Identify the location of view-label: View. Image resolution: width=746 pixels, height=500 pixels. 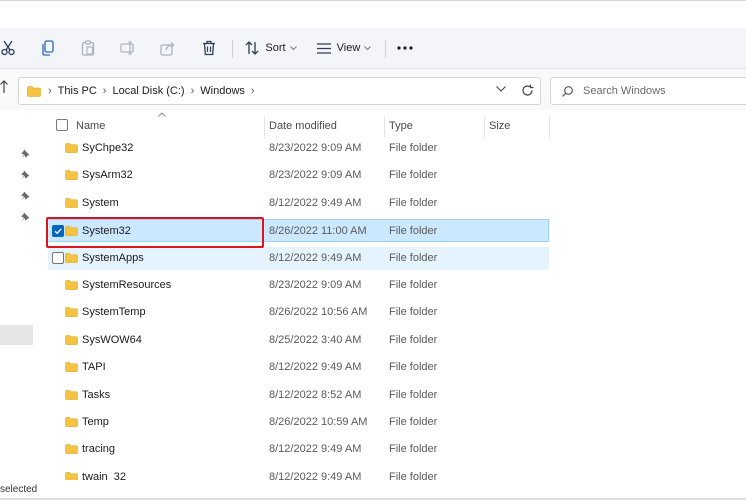
(348, 48).